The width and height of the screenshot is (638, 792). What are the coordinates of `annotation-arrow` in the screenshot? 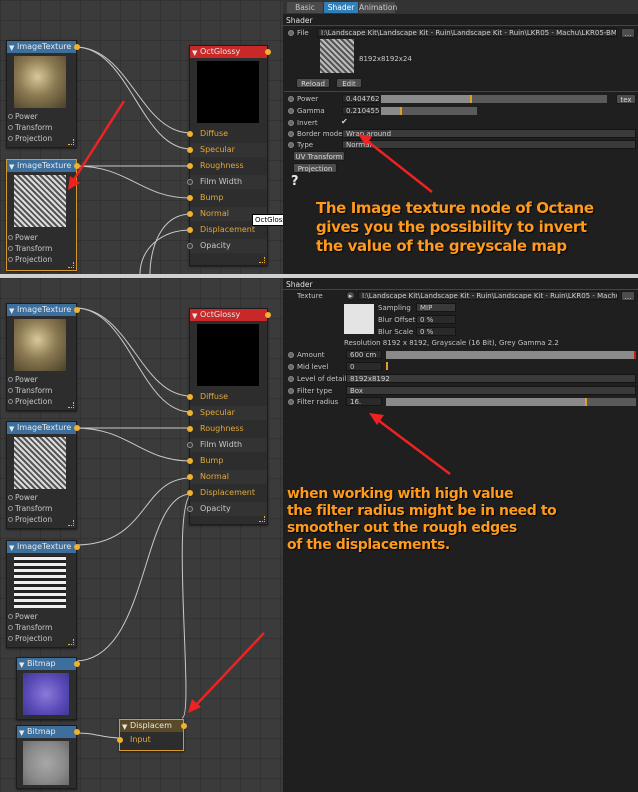 It's located at (410, 444).